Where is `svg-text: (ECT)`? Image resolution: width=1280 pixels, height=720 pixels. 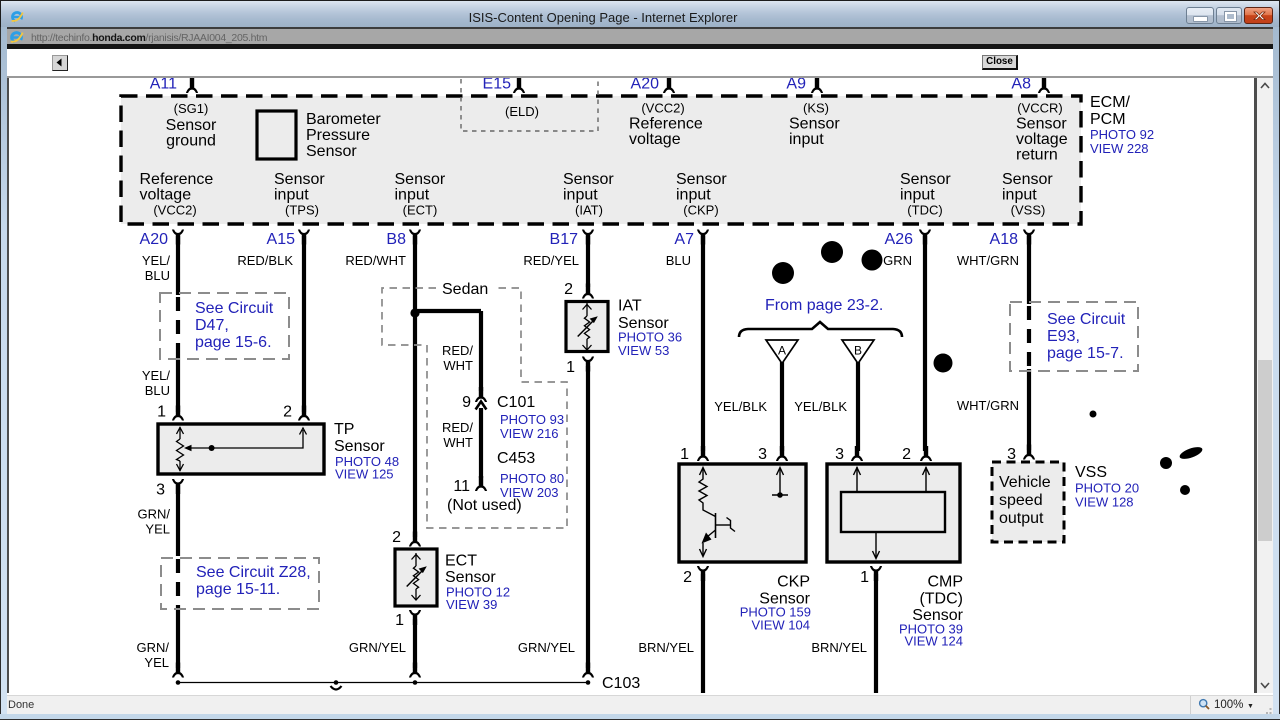
svg-text: (ECT) is located at coordinates (420, 210).